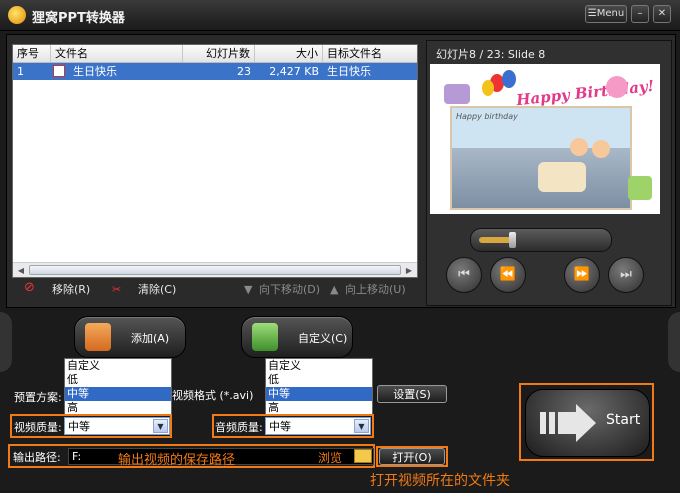 The height and width of the screenshot is (493, 680). Describe the element at coordinates (585, 93) in the screenshot. I see `banner-text: Happy Birthday!` at that location.